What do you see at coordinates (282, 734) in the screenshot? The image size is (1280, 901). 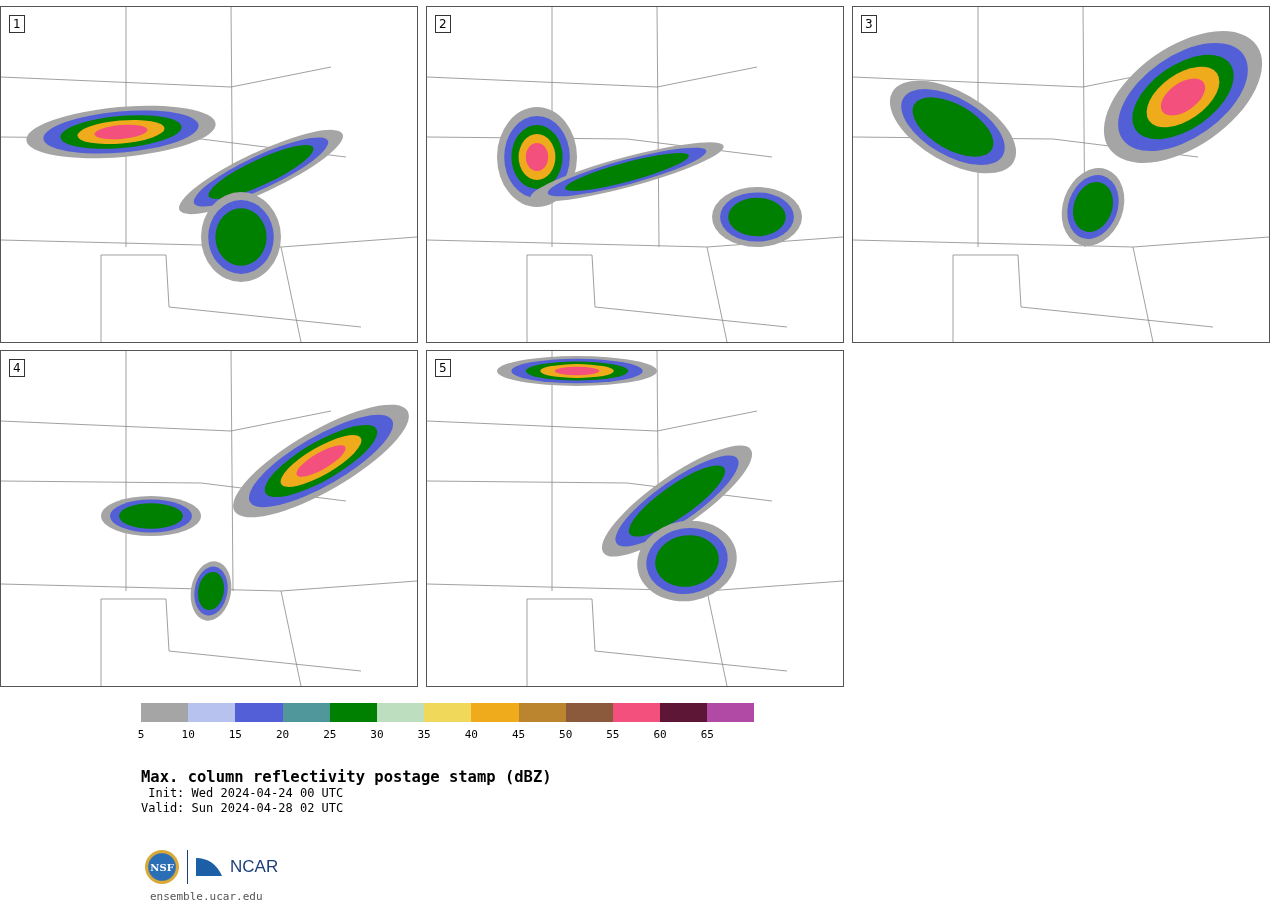 I see `tick-label: 20` at bounding box center [282, 734].